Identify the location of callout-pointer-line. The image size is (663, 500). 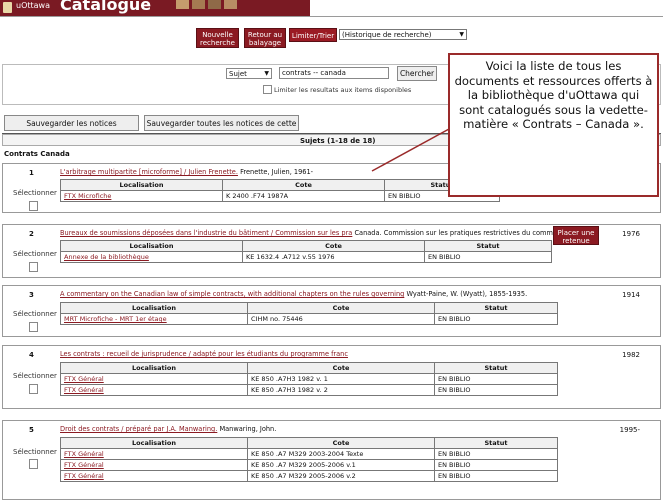
(410, 150).